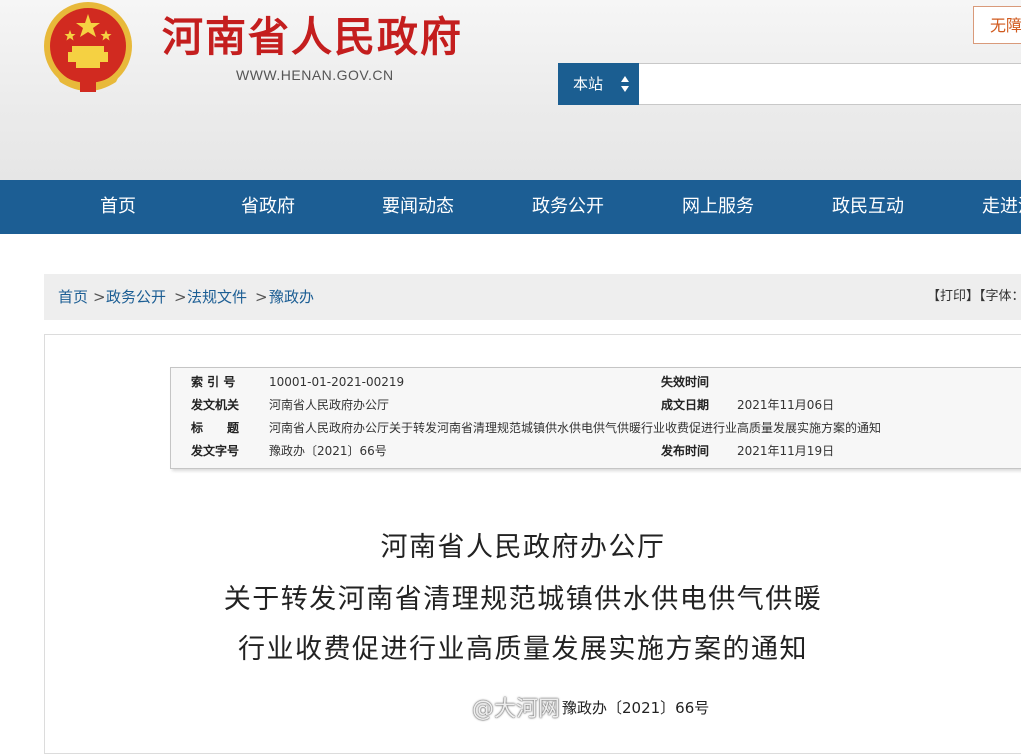 This screenshot has width=1021, height=754. I want to click on publish-value: 2021年11月19日, so click(786, 451).